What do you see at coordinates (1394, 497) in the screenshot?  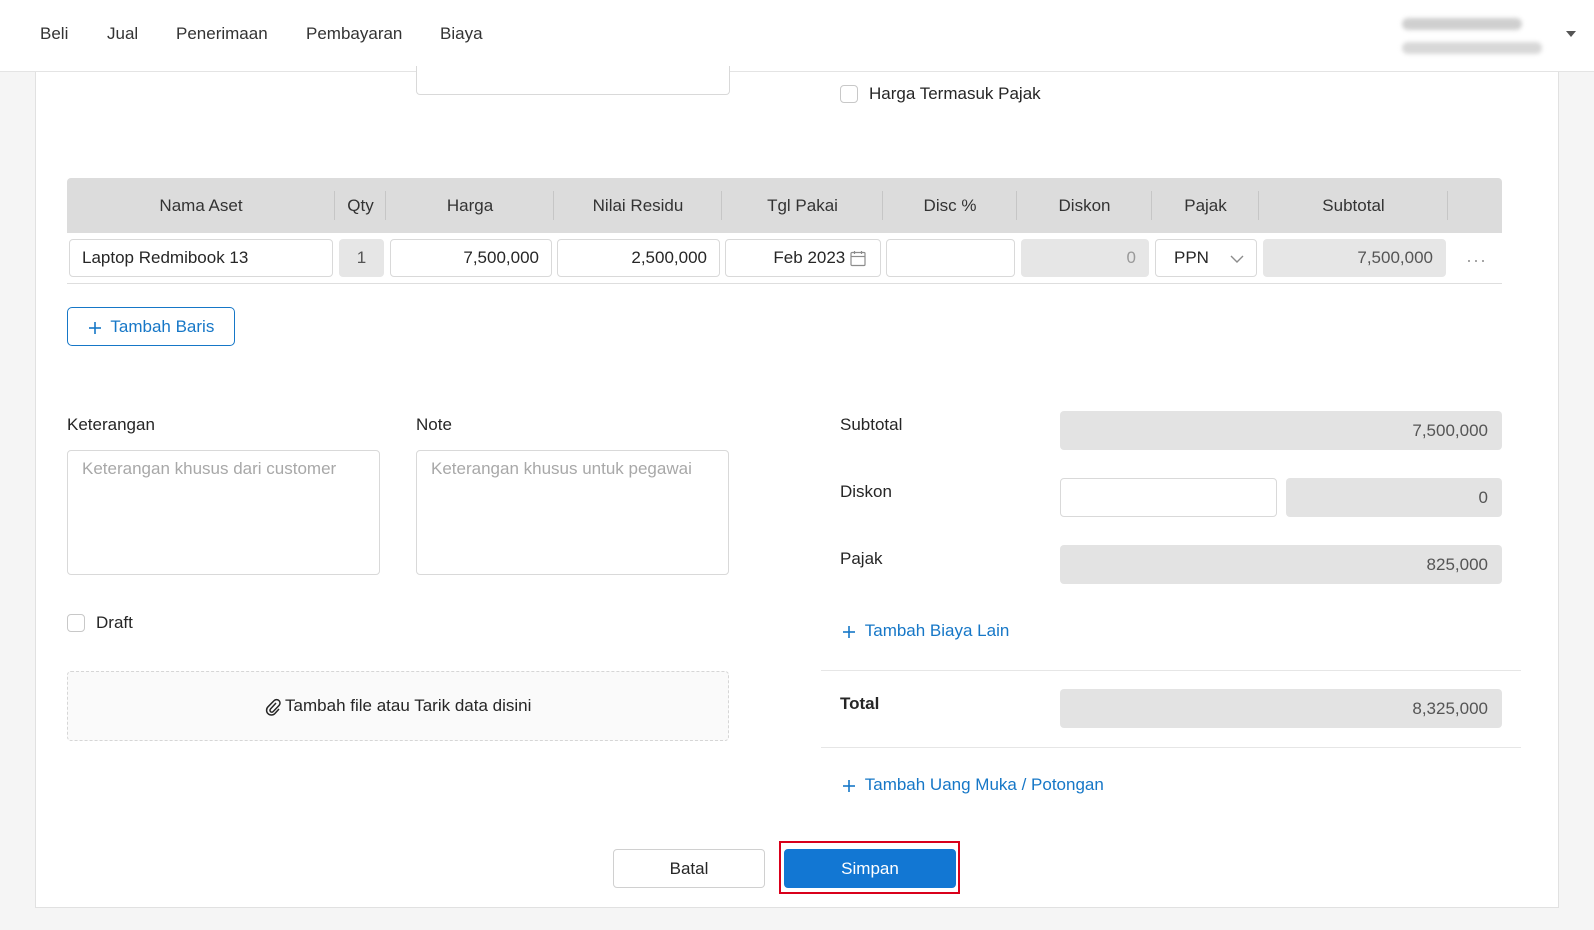 I see `summary-diskon-value: 0` at bounding box center [1394, 497].